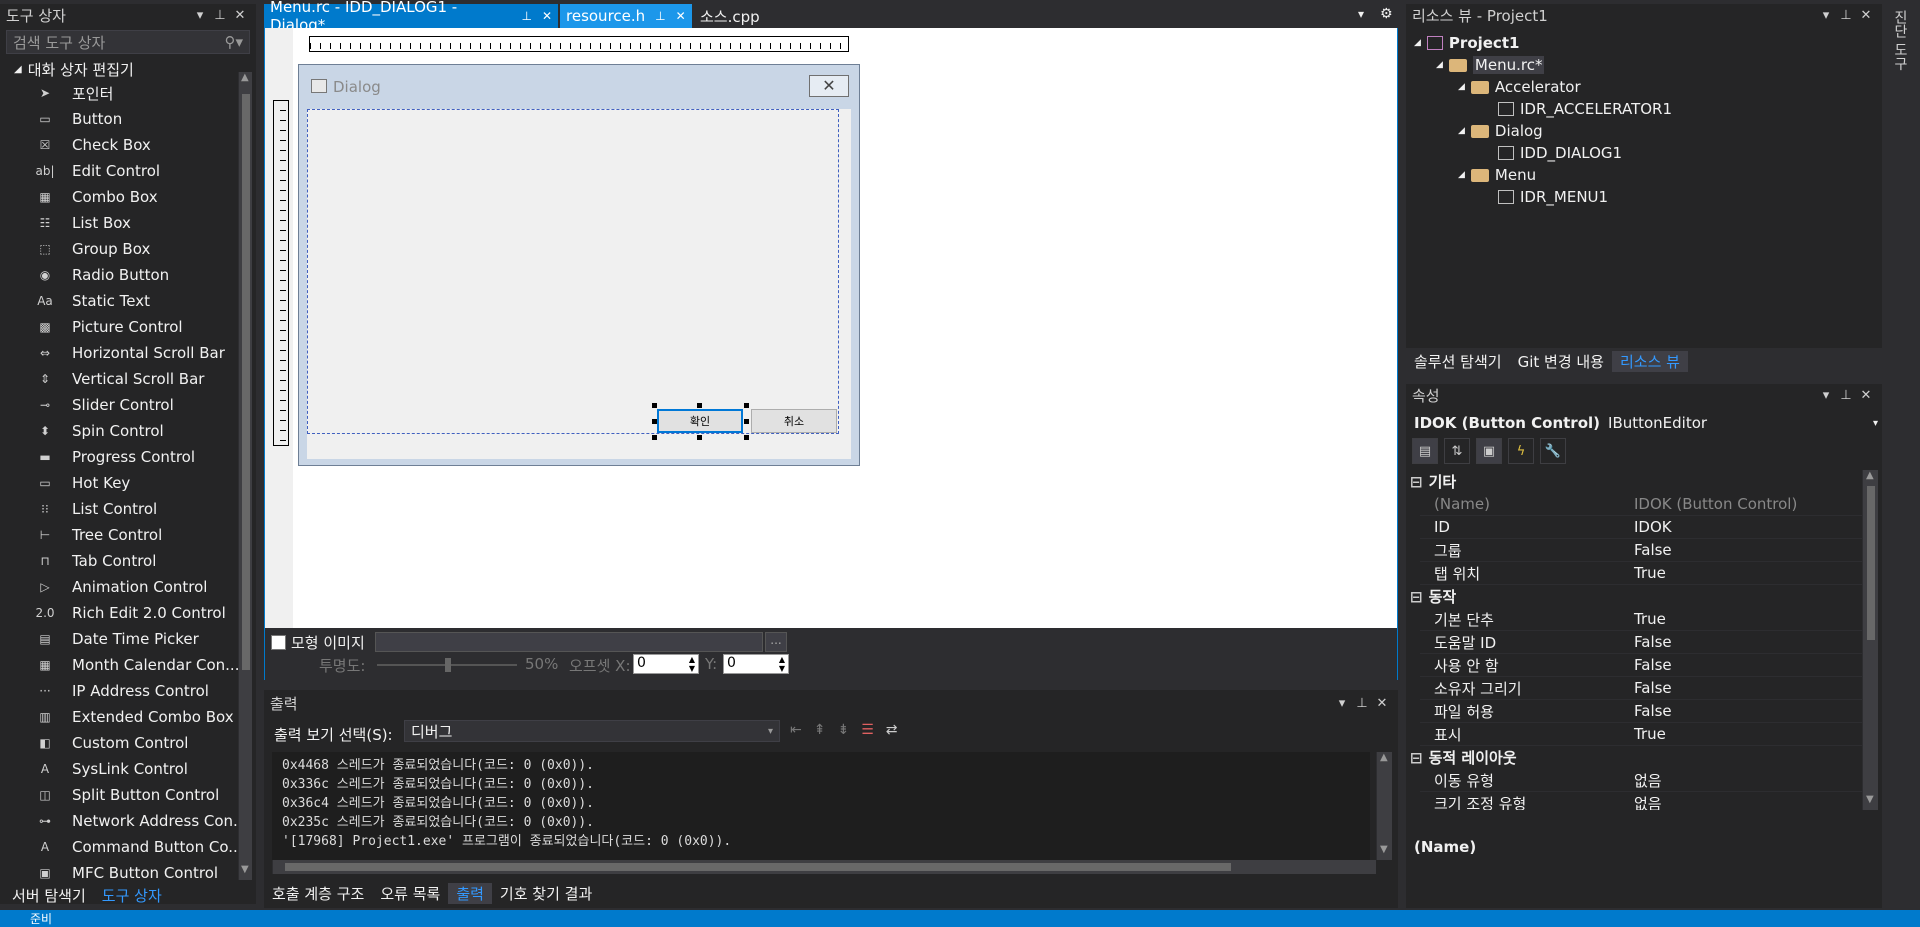  What do you see at coordinates (128, 69) in the screenshot?
I see `toolbox-group-dialog-editor: ◢ 대화 상자 편집기` at bounding box center [128, 69].